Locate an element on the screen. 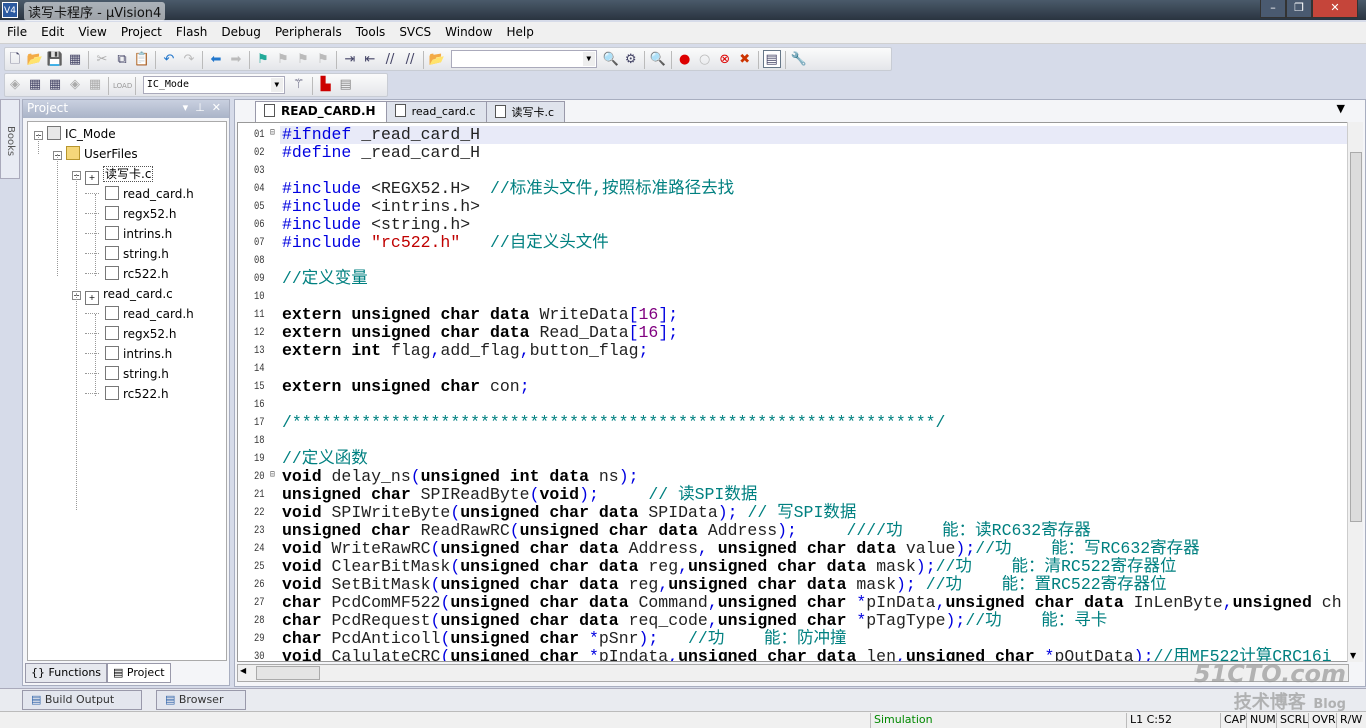  tab-list-icon: ▼ is located at coordinates (1341, 108).